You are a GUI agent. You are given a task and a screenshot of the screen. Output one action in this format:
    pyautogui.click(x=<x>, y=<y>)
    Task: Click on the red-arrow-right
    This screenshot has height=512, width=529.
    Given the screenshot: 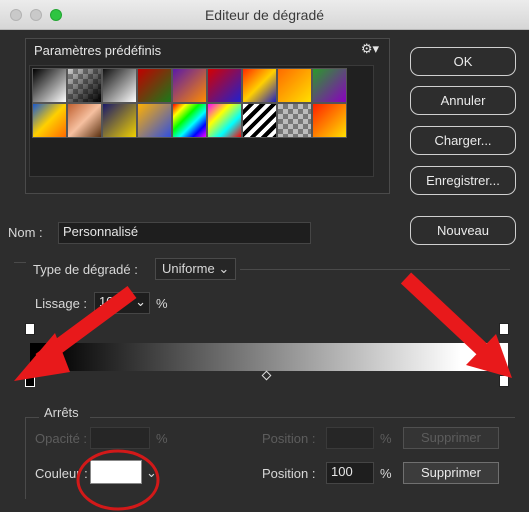 What is the action you would take?
    pyautogui.click(x=456, y=325)
    